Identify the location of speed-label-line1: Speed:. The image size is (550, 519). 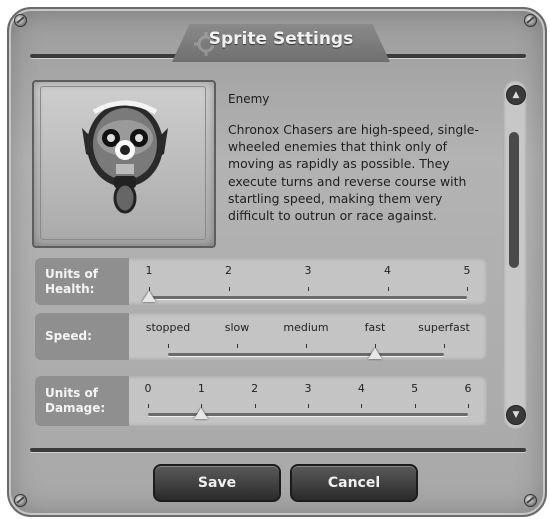
(68, 336).